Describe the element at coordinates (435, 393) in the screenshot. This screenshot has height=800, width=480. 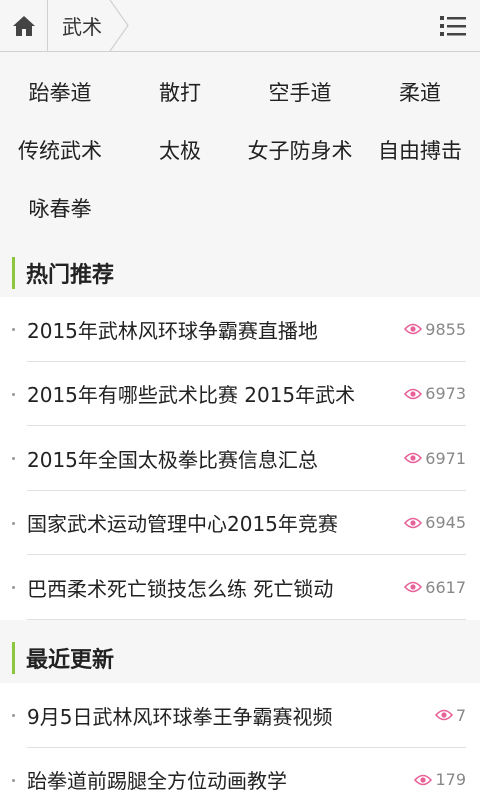
I see `view-count: 6973` at that location.